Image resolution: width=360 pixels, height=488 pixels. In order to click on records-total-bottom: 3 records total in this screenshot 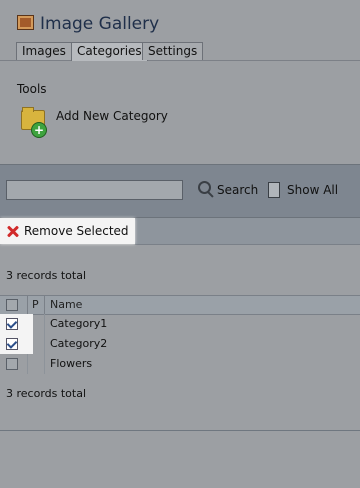, I will do `click(46, 393)`.